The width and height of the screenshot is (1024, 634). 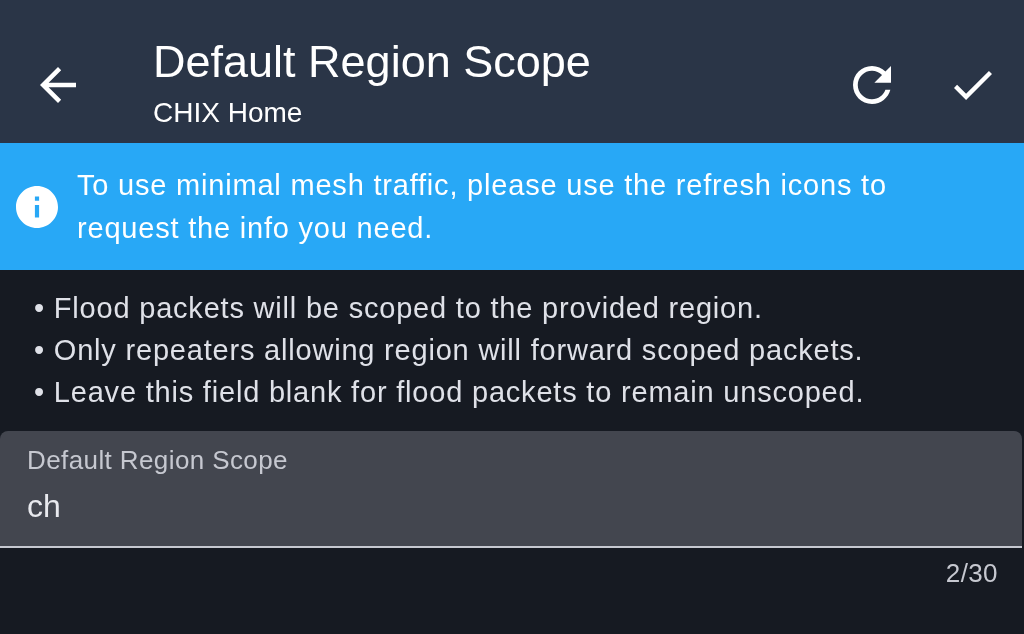 I want to click on page-subtitle: CHIX Home, so click(x=228, y=113).